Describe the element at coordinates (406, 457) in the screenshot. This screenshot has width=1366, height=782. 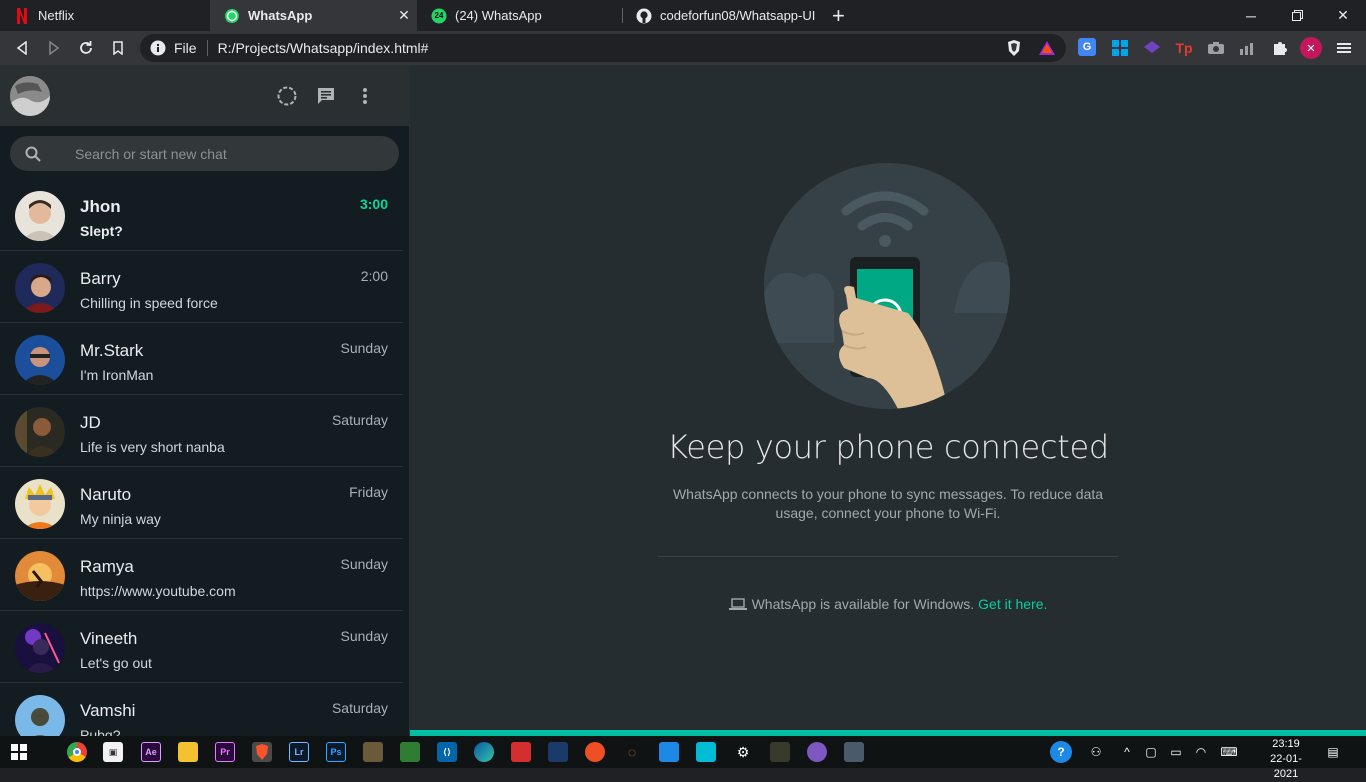
I see `chat-list-scrollbar` at that location.